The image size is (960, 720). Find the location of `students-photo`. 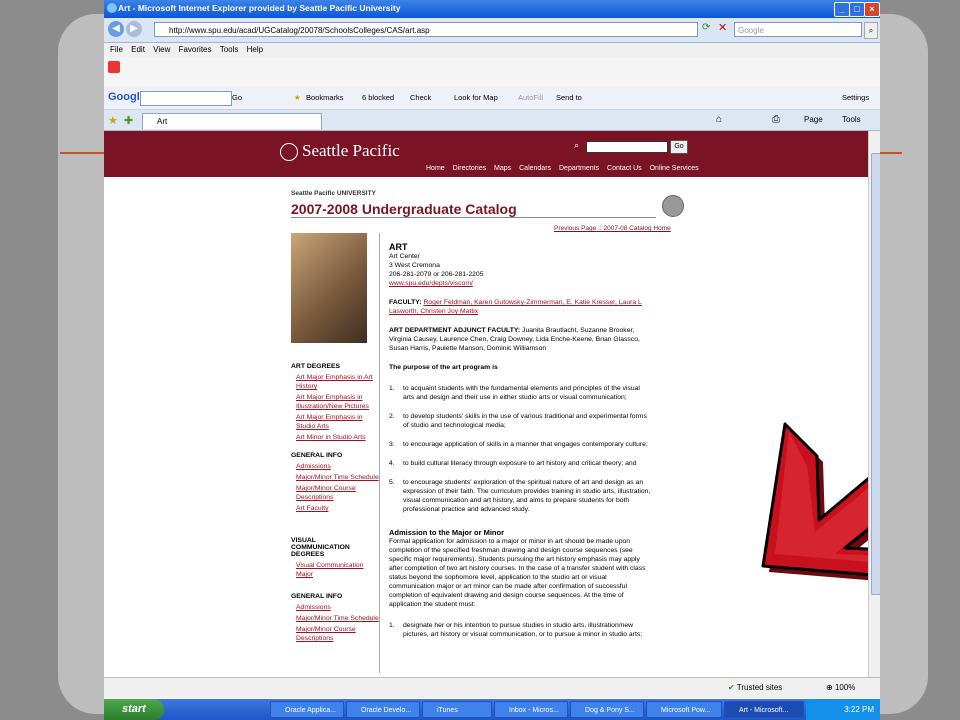

students-photo is located at coordinates (329, 288).